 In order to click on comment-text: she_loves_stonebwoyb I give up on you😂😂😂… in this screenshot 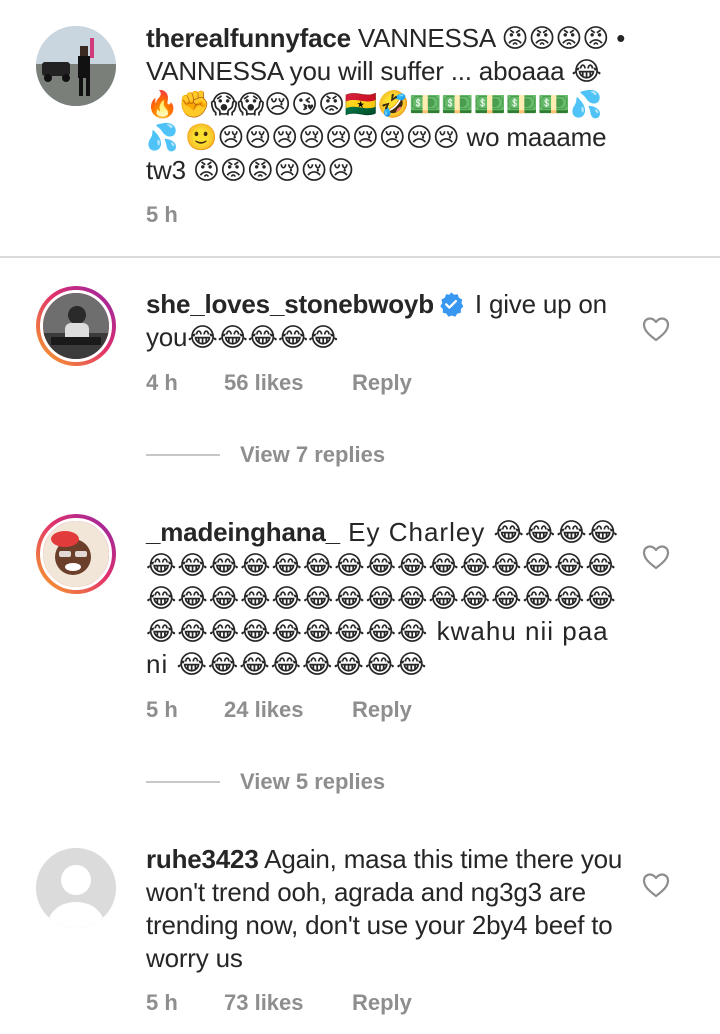, I will do `click(386, 321)`.